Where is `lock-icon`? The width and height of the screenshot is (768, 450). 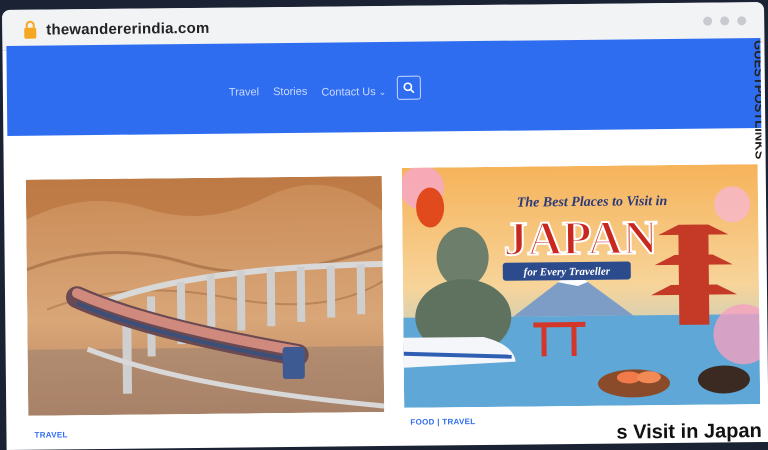 lock-icon is located at coordinates (30, 29).